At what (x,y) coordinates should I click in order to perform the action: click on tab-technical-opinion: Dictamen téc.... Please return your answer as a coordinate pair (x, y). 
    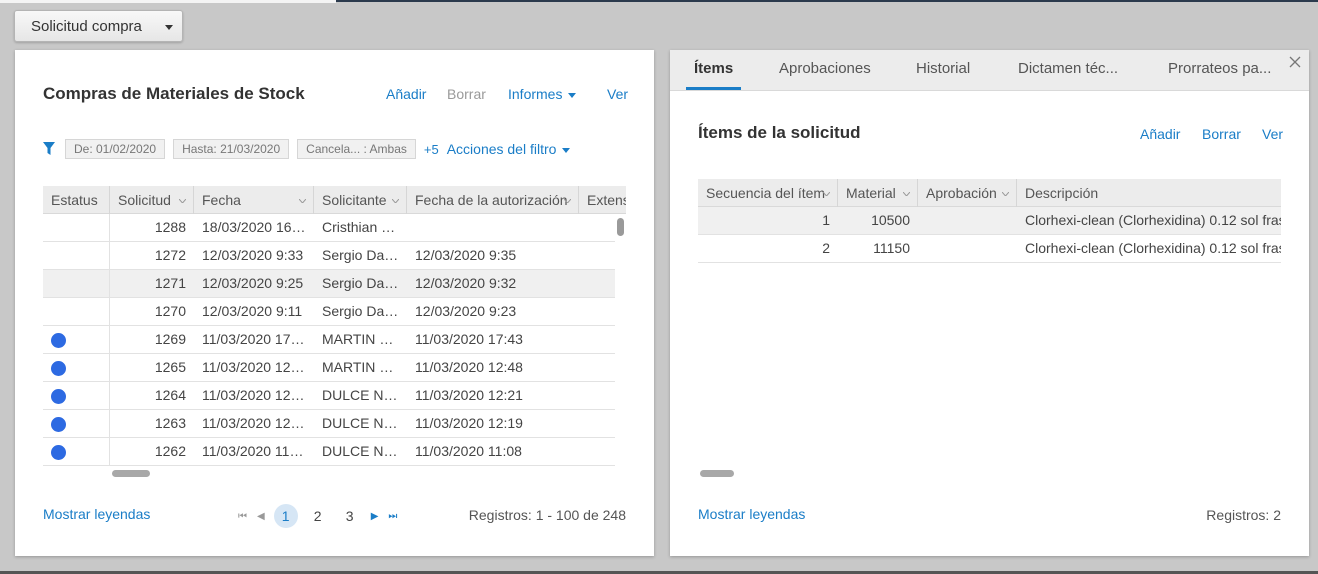
    Looking at the image, I should click on (1068, 70).